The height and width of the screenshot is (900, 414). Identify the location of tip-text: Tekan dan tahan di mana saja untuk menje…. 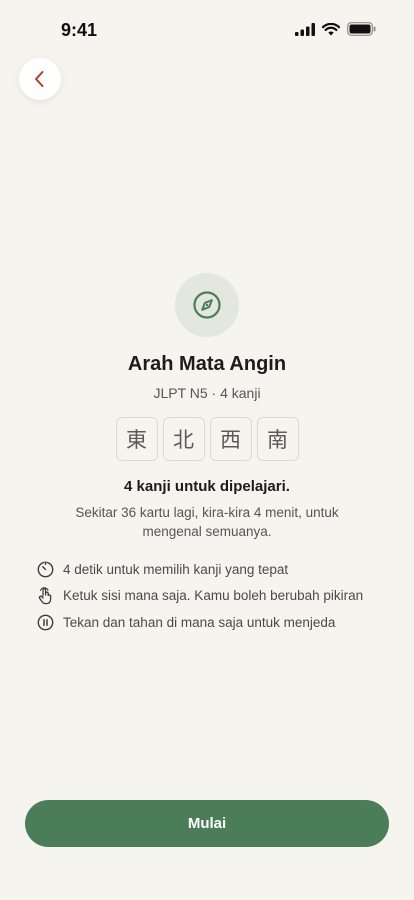
(199, 622).